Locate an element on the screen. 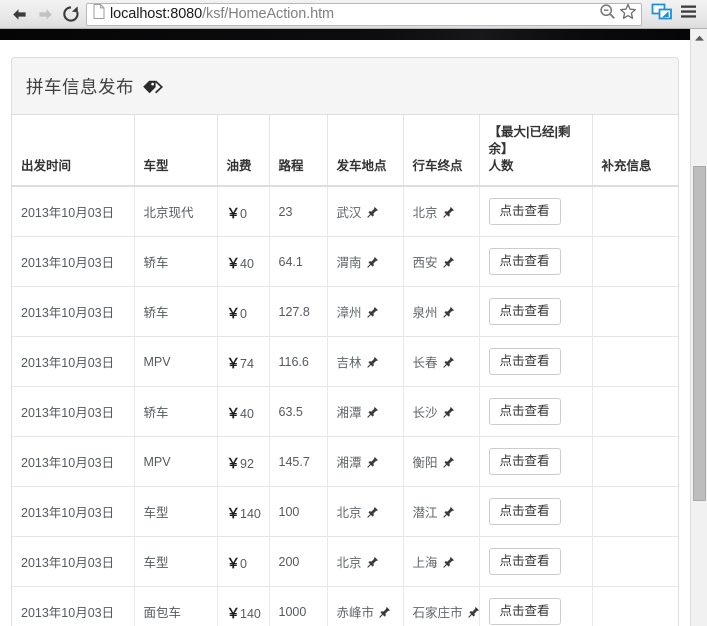 Image resolution: width=707 pixels, height=626 pixels. page-title: 拼车信息发布 is located at coordinates (80, 87).